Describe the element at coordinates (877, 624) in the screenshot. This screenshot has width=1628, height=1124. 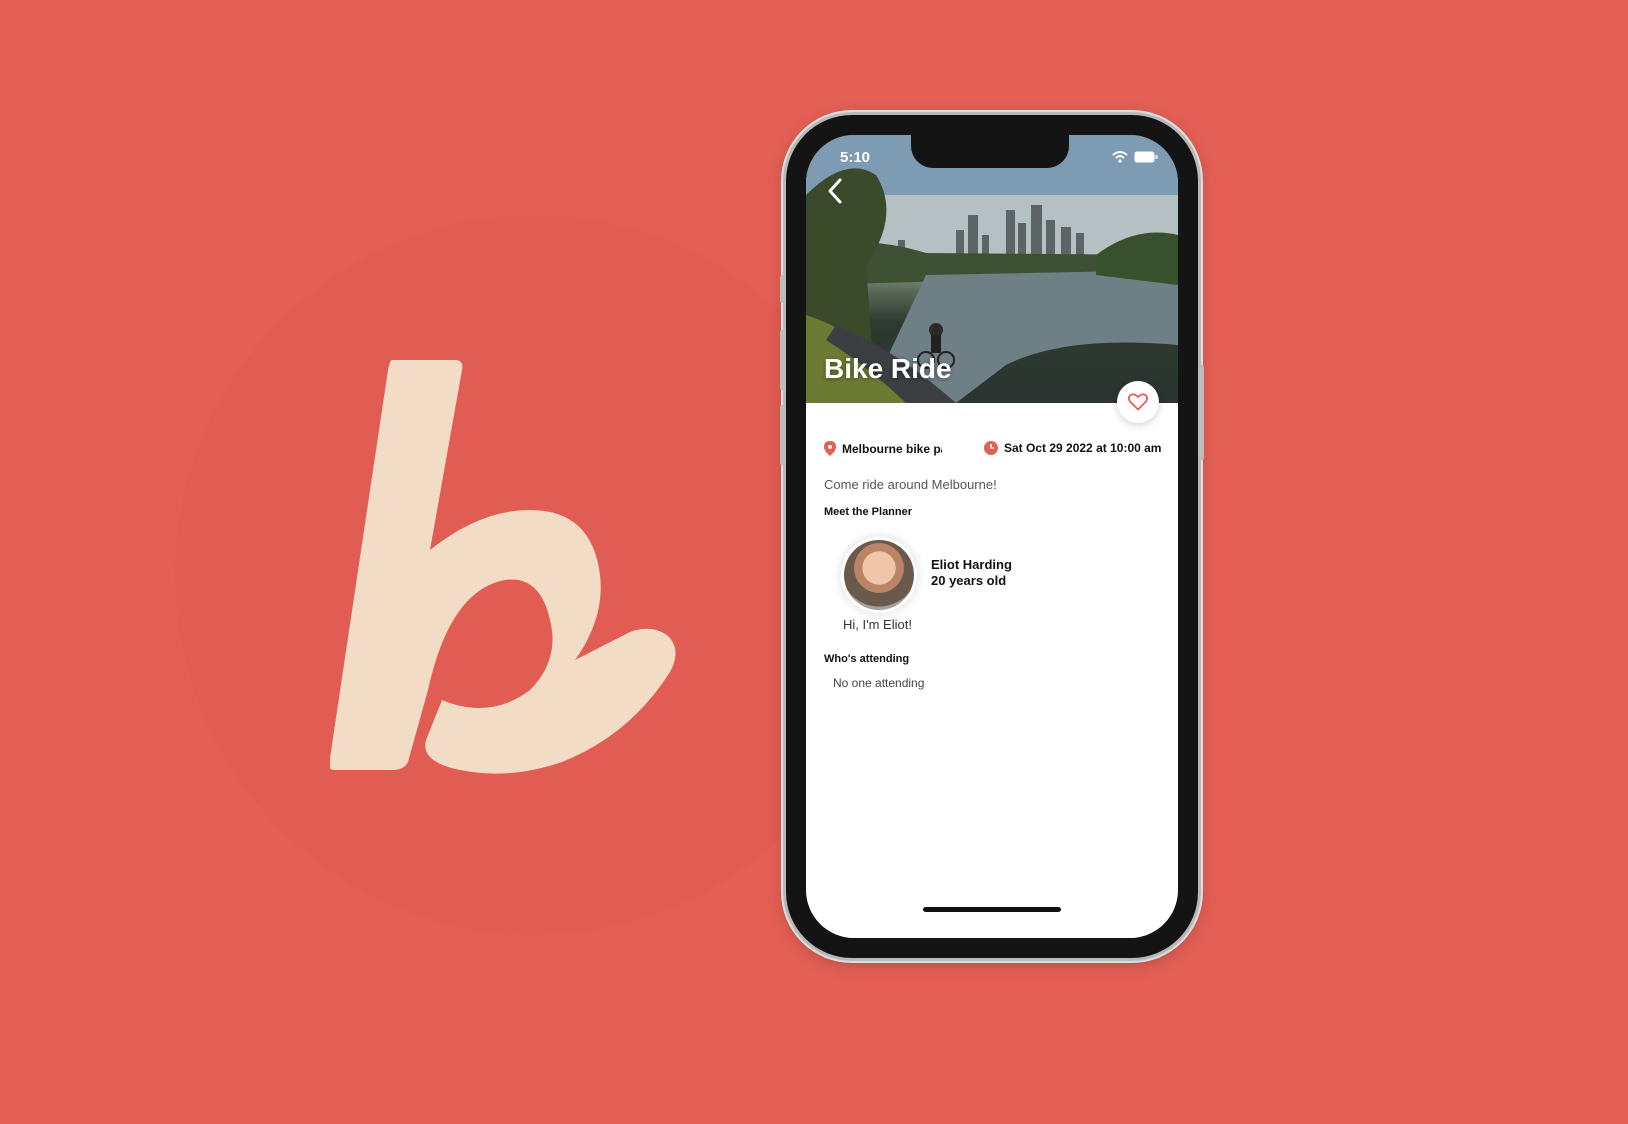
I see `planner-bio: Hi, I'm Eliot!` at that location.